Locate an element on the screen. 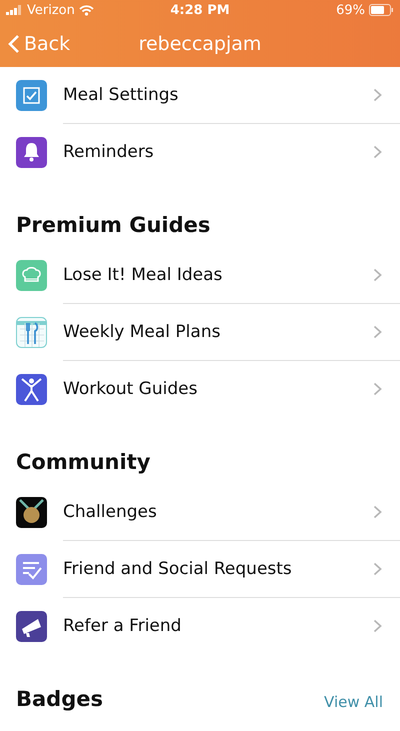 This screenshot has height=731, width=400. signal-icon is located at coordinates (14, 10).